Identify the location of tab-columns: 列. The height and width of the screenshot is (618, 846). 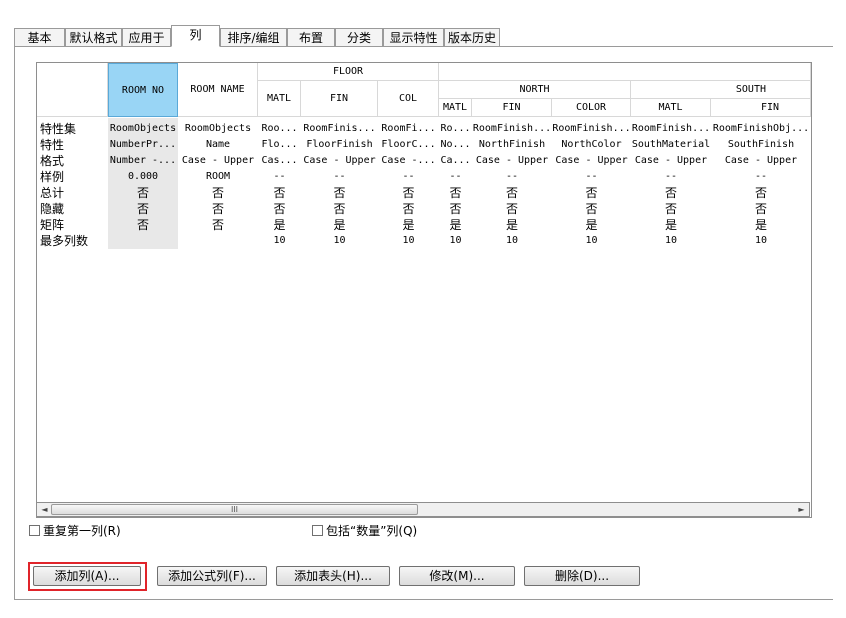
(195, 36).